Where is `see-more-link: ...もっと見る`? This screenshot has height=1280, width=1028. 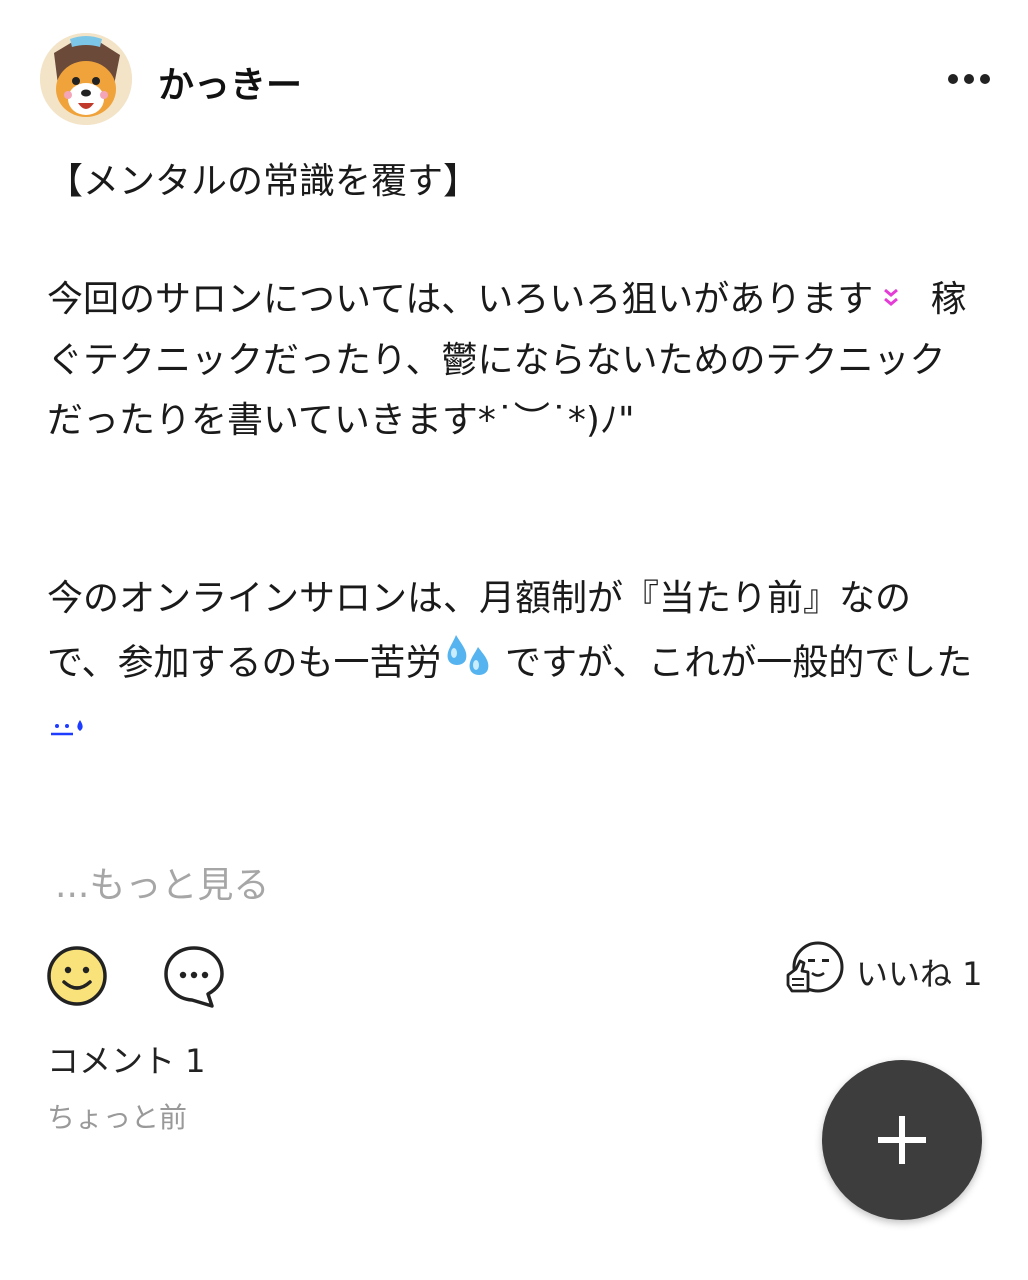 see-more-link: ...もっと見る is located at coordinates (162, 882).